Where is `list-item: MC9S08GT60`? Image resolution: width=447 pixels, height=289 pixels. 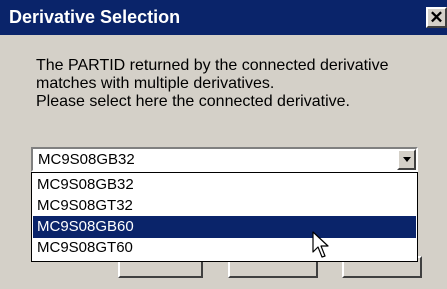
list-item: MC9S08GT60 is located at coordinates (224, 248).